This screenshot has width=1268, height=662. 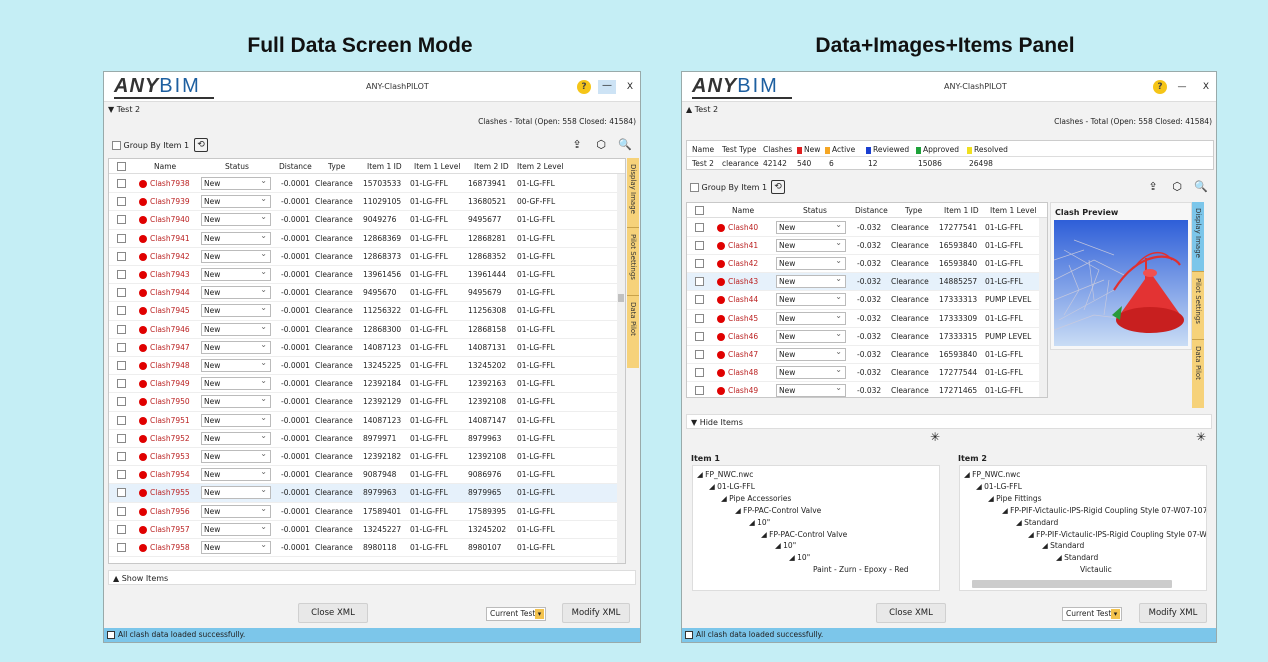 What do you see at coordinates (743, 354) in the screenshot?
I see `clash-name: Clash47` at bounding box center [743, 354].